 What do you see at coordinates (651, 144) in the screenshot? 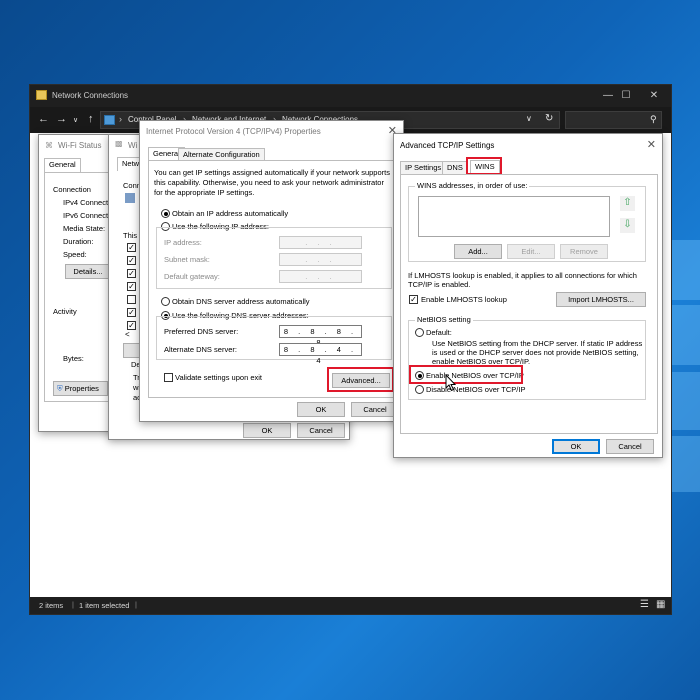
I see `close-icon: ✕` at bounding box center [651, 144].